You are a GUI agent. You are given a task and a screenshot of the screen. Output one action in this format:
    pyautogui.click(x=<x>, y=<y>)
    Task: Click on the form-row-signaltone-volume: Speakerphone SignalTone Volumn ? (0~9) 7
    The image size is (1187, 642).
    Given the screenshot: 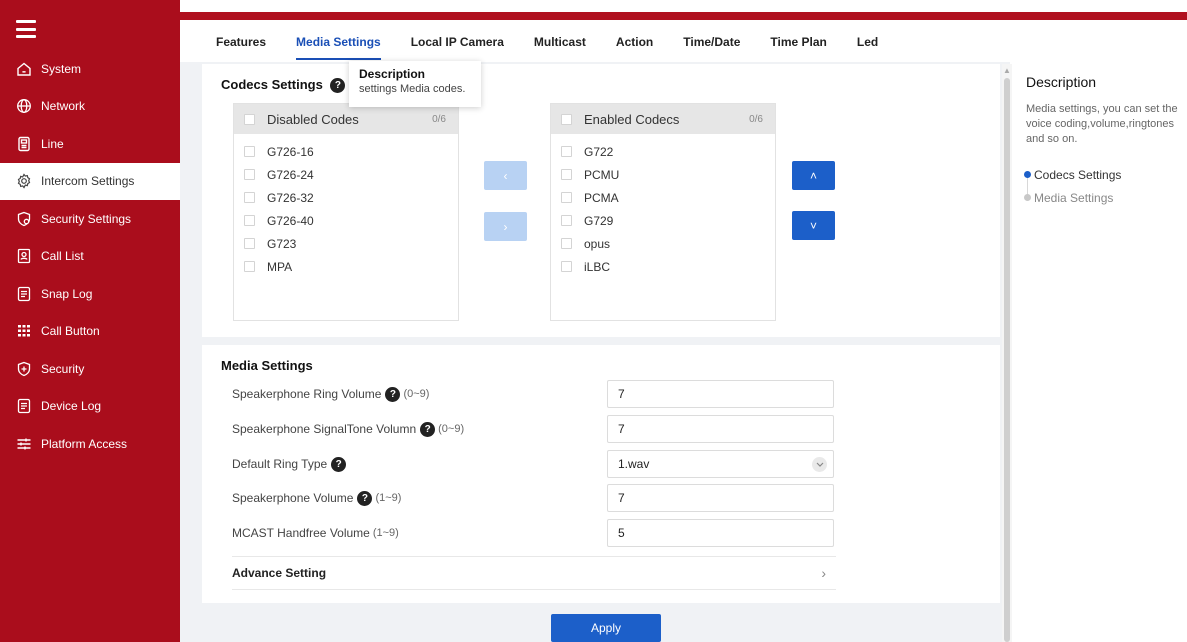 What is the action you would take?
    pyautogui.click(x=534, y=429)
    